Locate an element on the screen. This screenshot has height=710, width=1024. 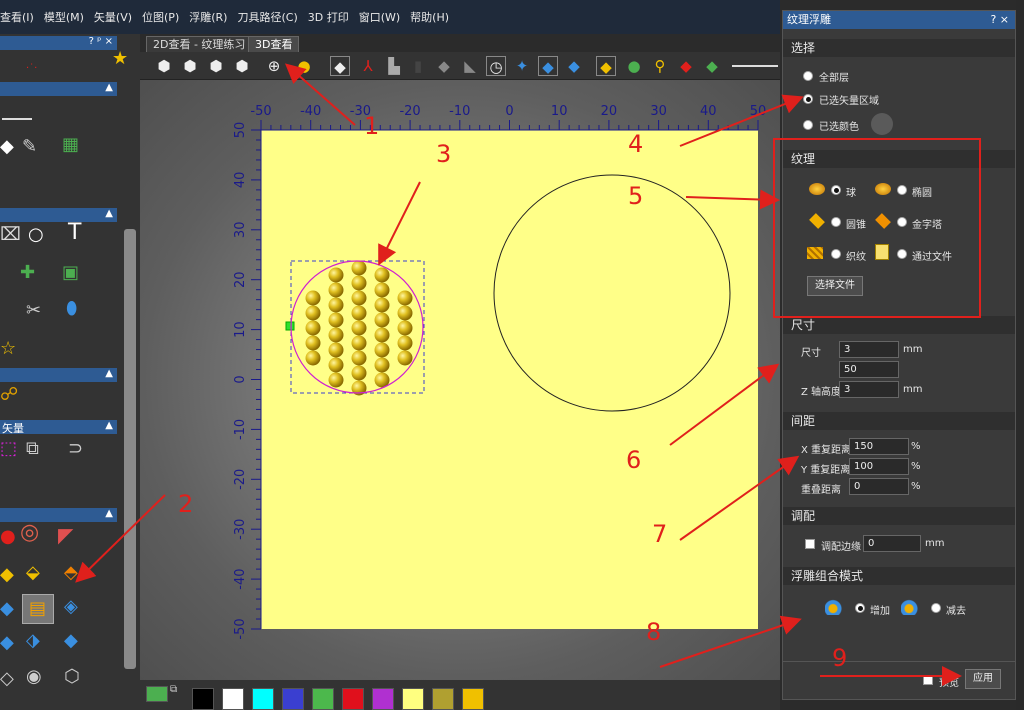
preview-checkbox is located at coordinates (928, 680).